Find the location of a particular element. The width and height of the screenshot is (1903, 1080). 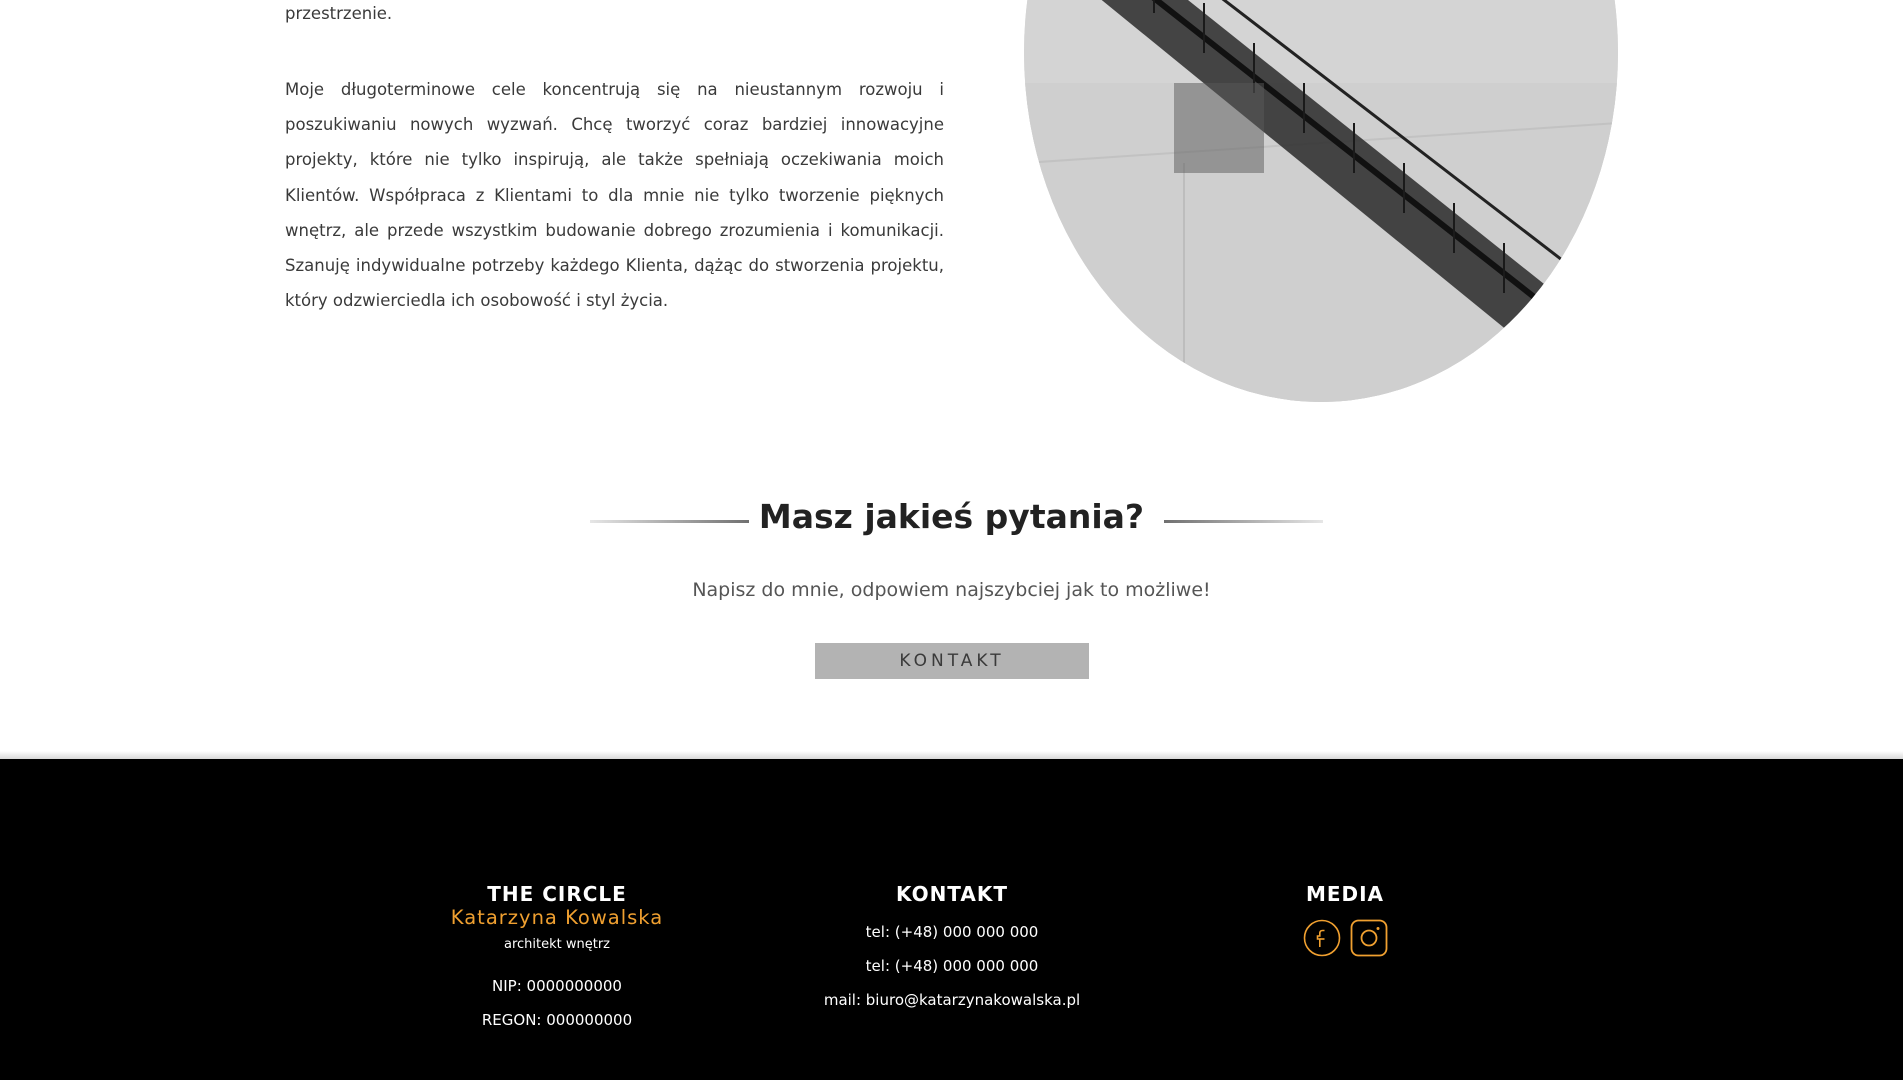

cta-heading: Masz jakieś pytania? is located at coordinates (951, 516).